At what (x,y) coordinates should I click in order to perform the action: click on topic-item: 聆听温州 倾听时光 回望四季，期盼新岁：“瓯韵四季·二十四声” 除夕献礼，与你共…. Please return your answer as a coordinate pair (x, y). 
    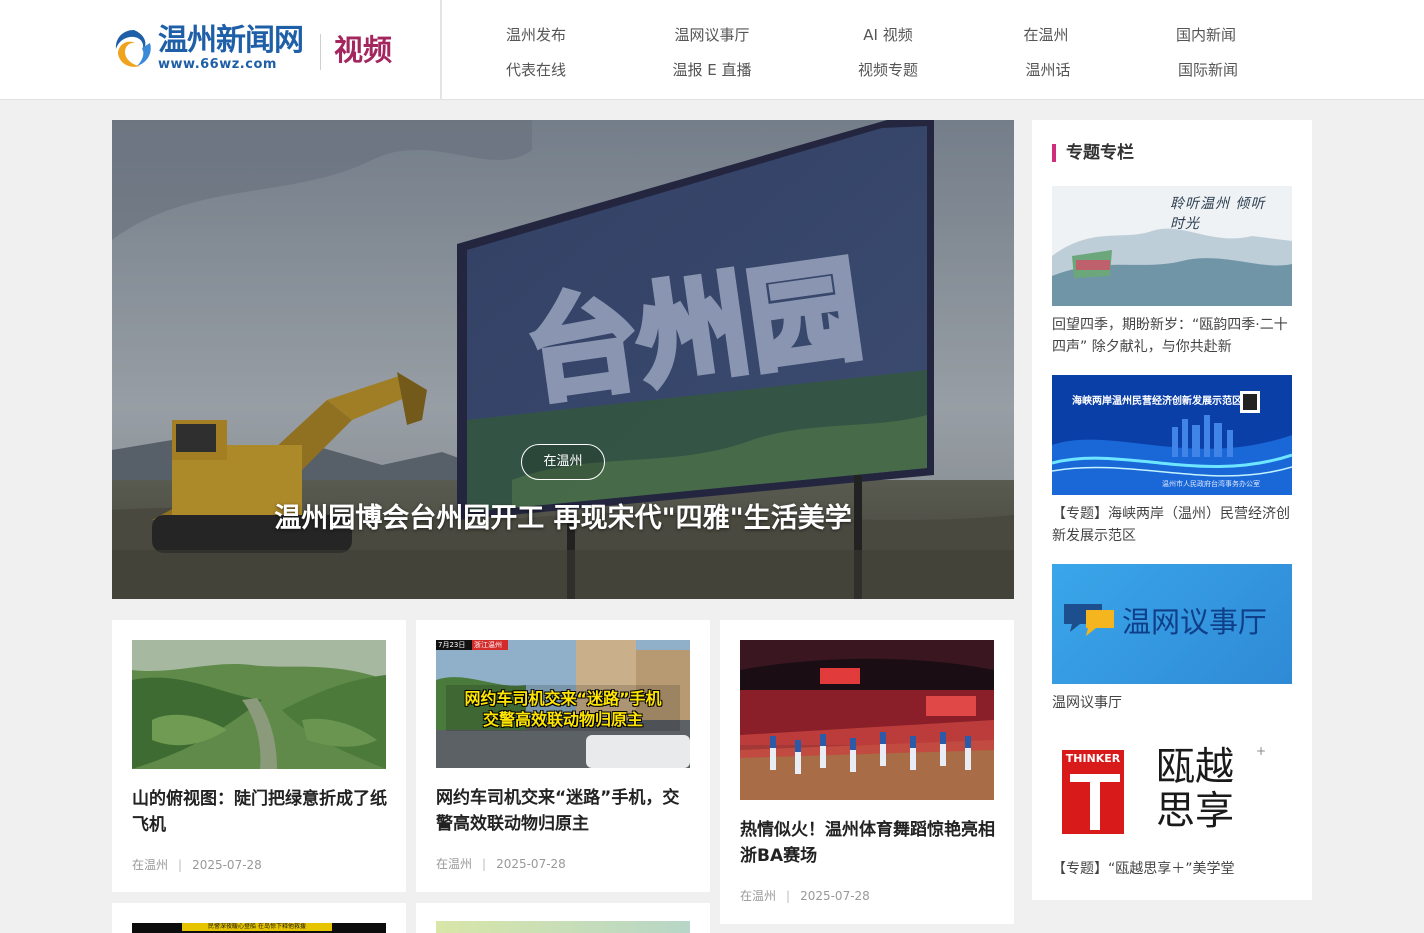
    Looking at the image, I should click on (1172, 274).